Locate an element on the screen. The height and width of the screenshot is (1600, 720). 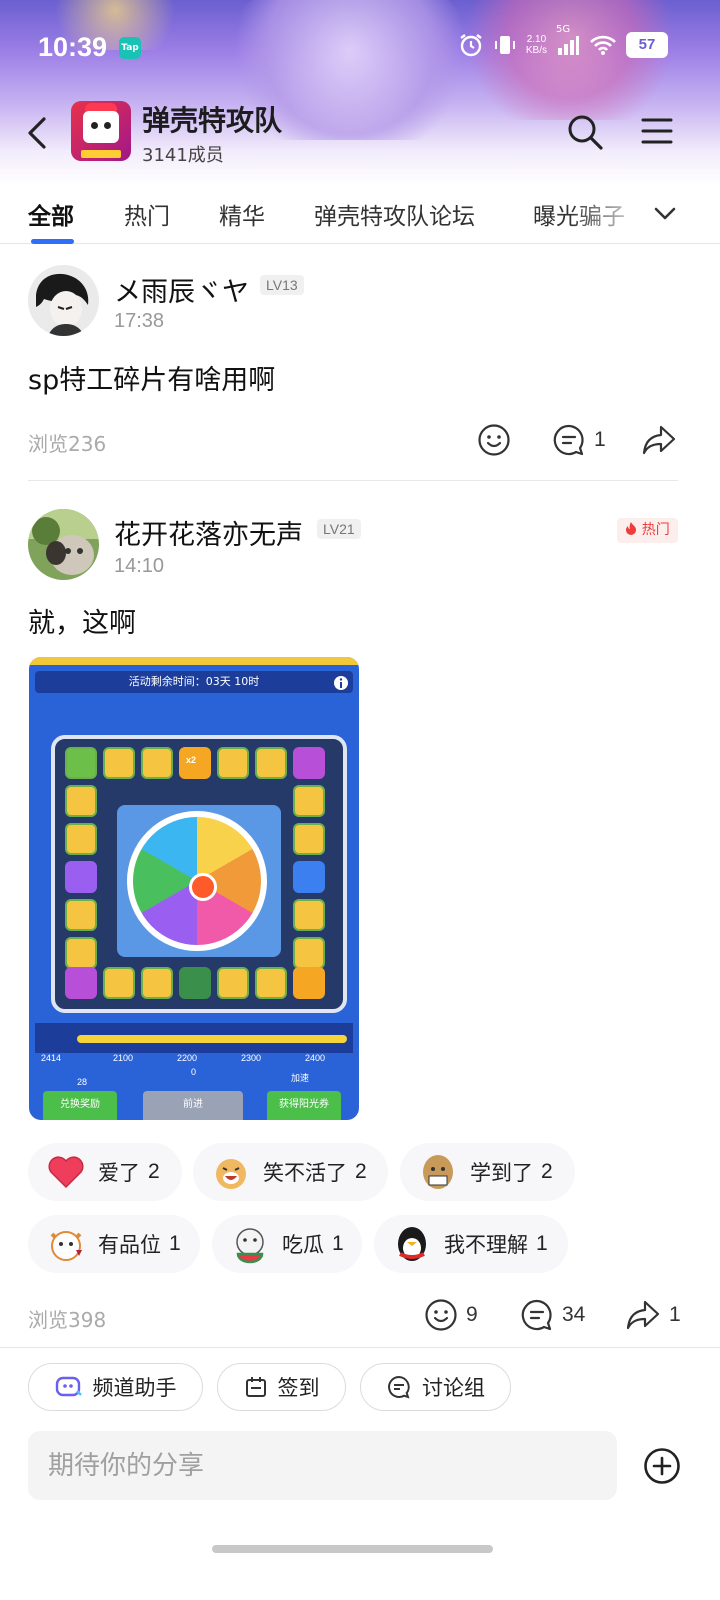
net-speed: 2.10 KB/s is located at coordinates (536, 45).